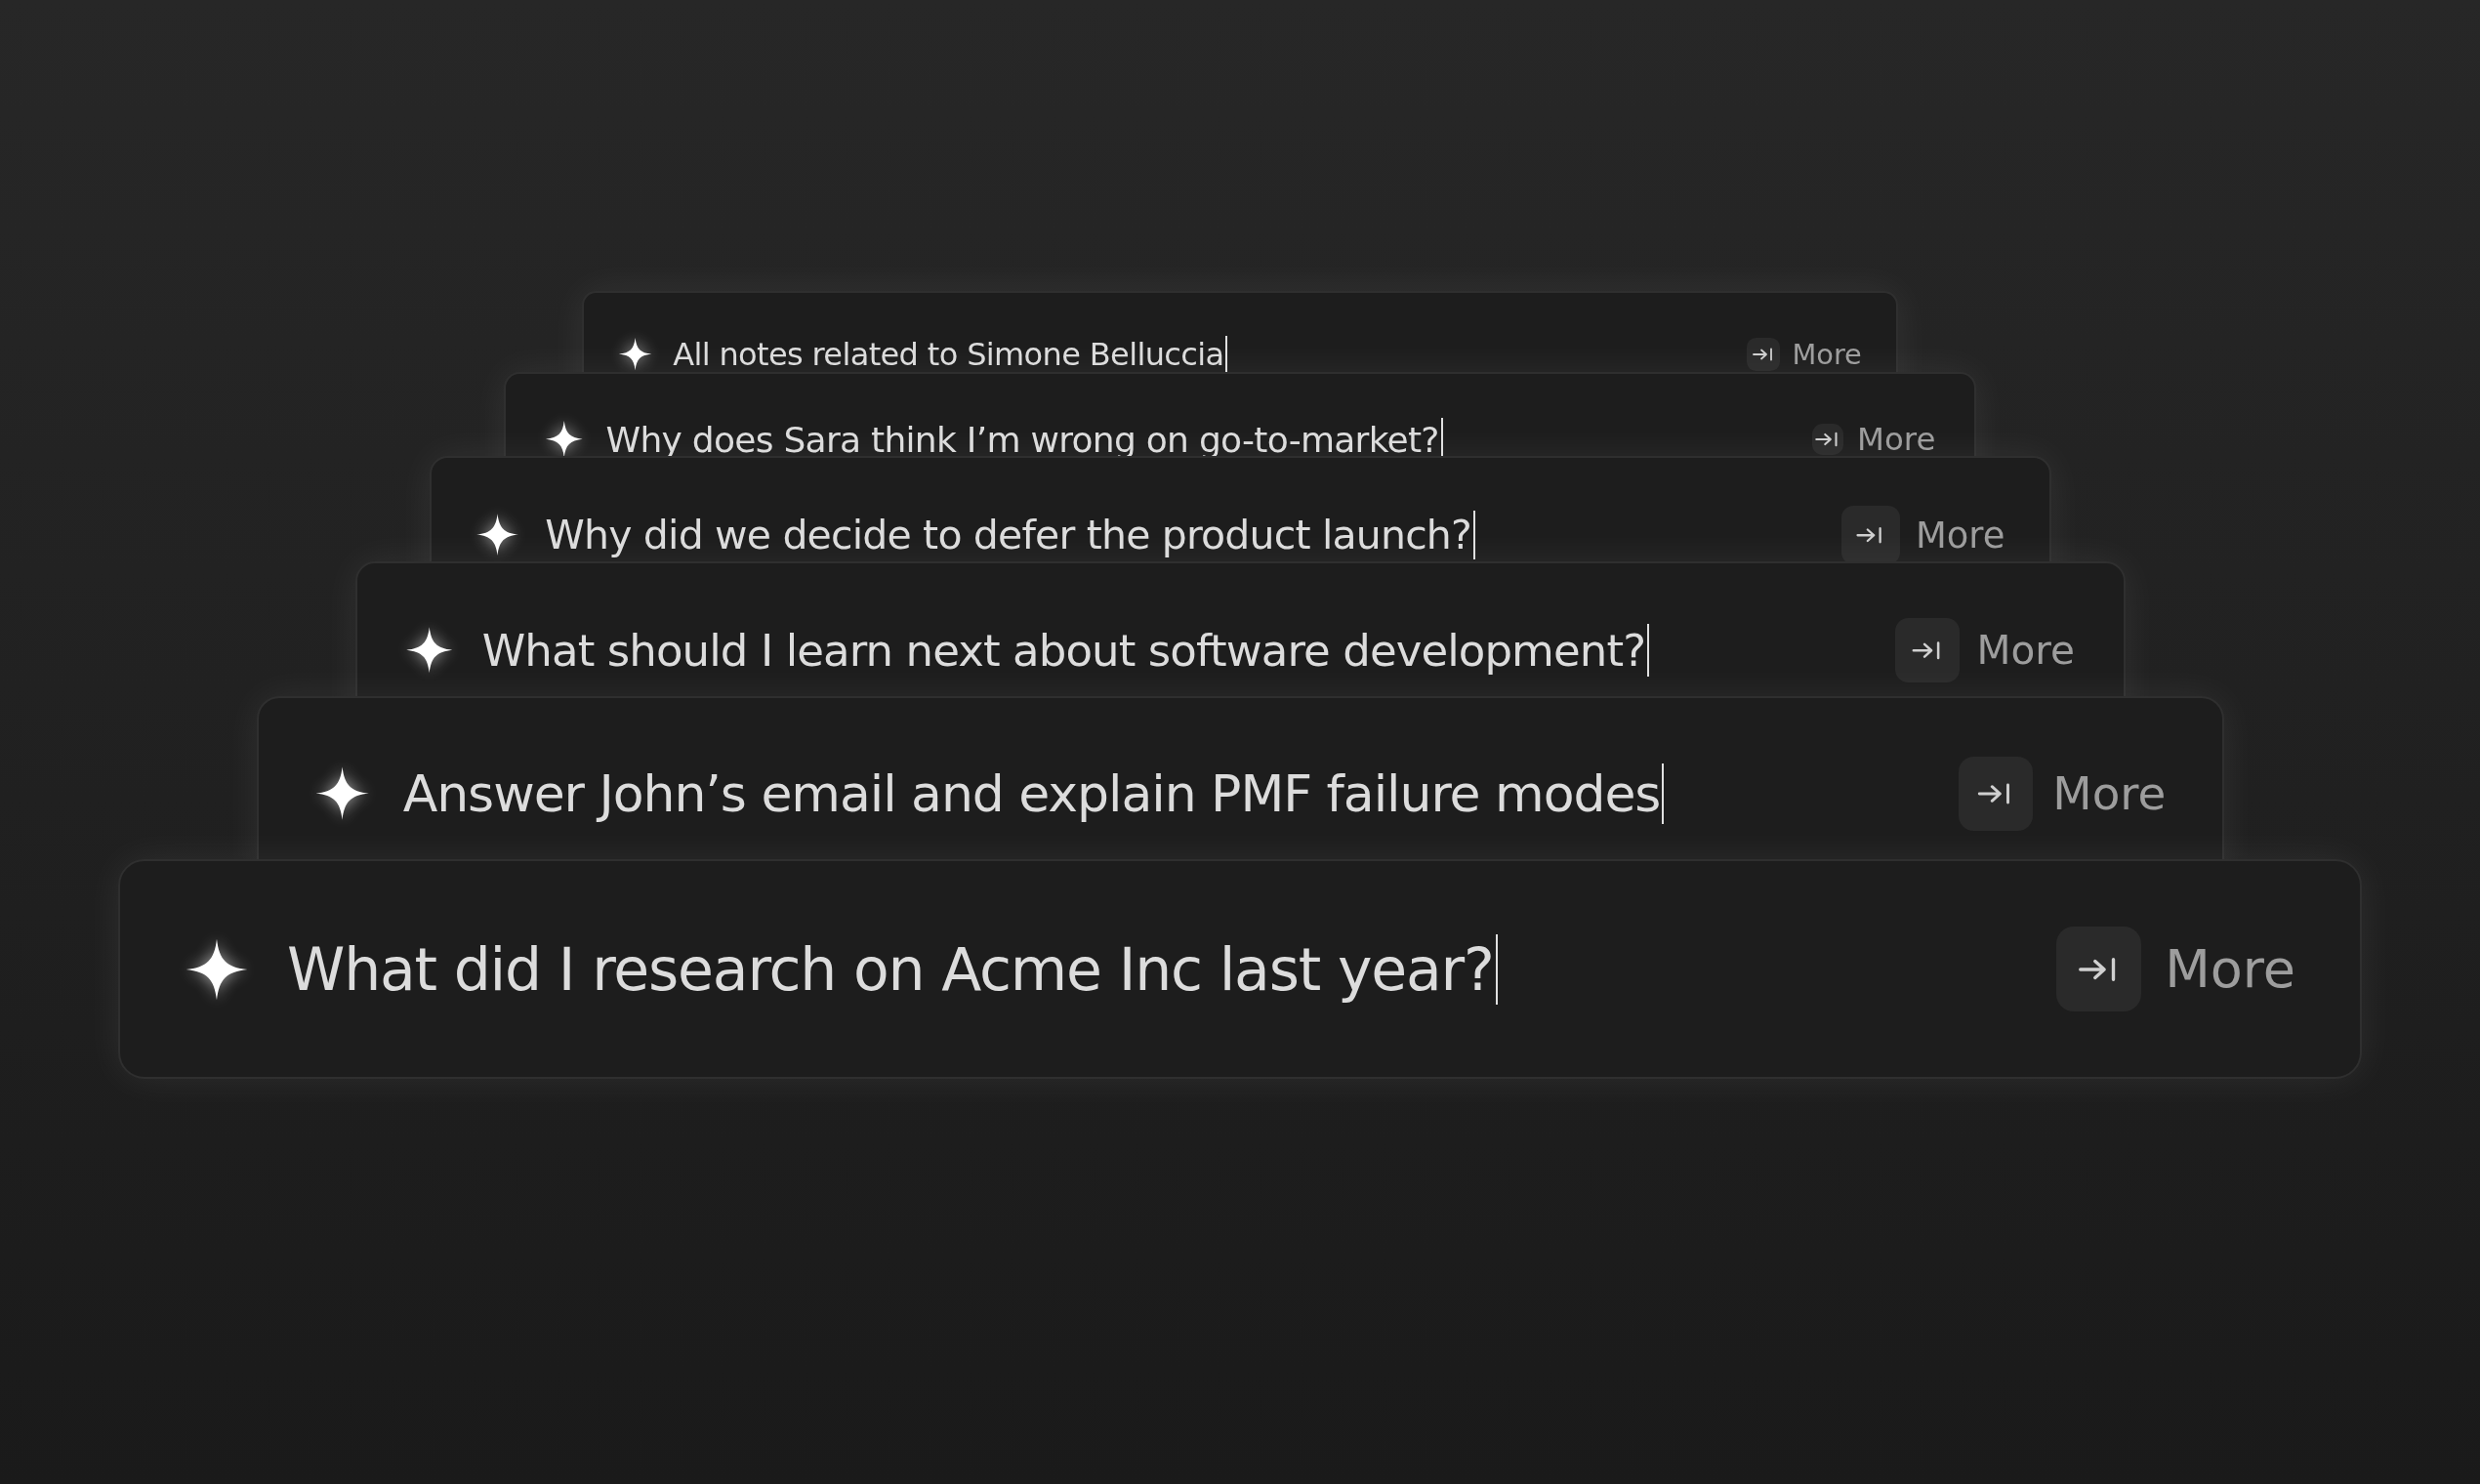 Image resolution: width=2480 pixels, height=1484 pixels. I want to click on query-text: What should I learn next about software development?, so click(1063, 650).